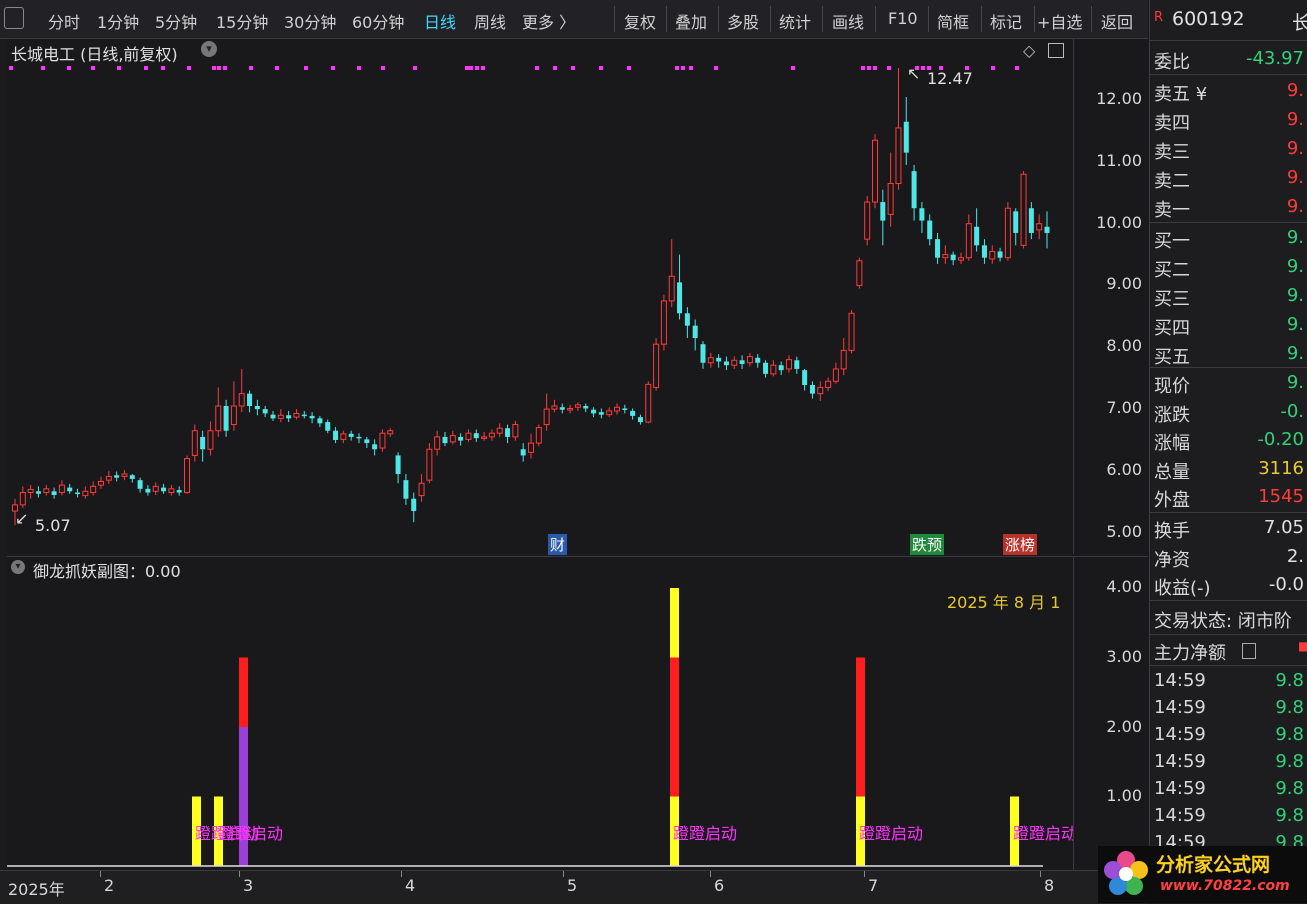  Describe the element at coordinates (1213, 865) in the screenshot. I see `watermark-title: 分析家公式网` at that location.